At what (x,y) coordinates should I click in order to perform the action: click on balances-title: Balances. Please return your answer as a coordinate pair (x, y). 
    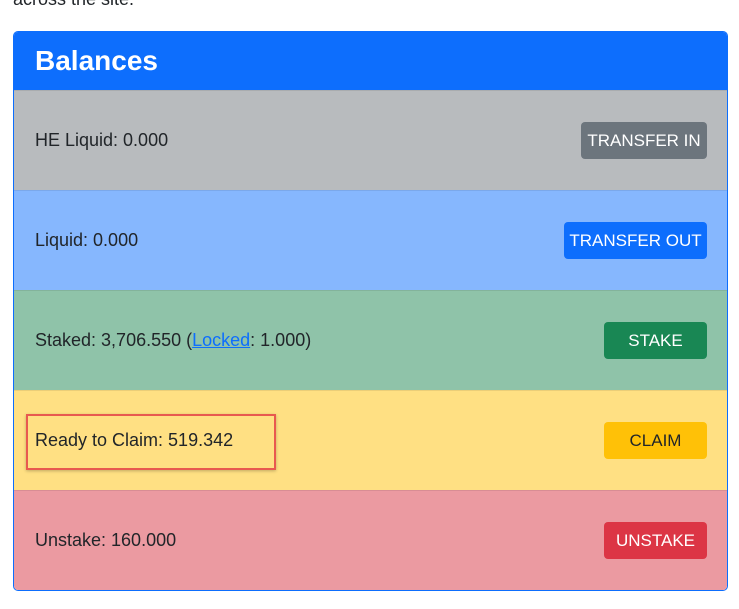
    Looking at the image, I should click on (370, 61).